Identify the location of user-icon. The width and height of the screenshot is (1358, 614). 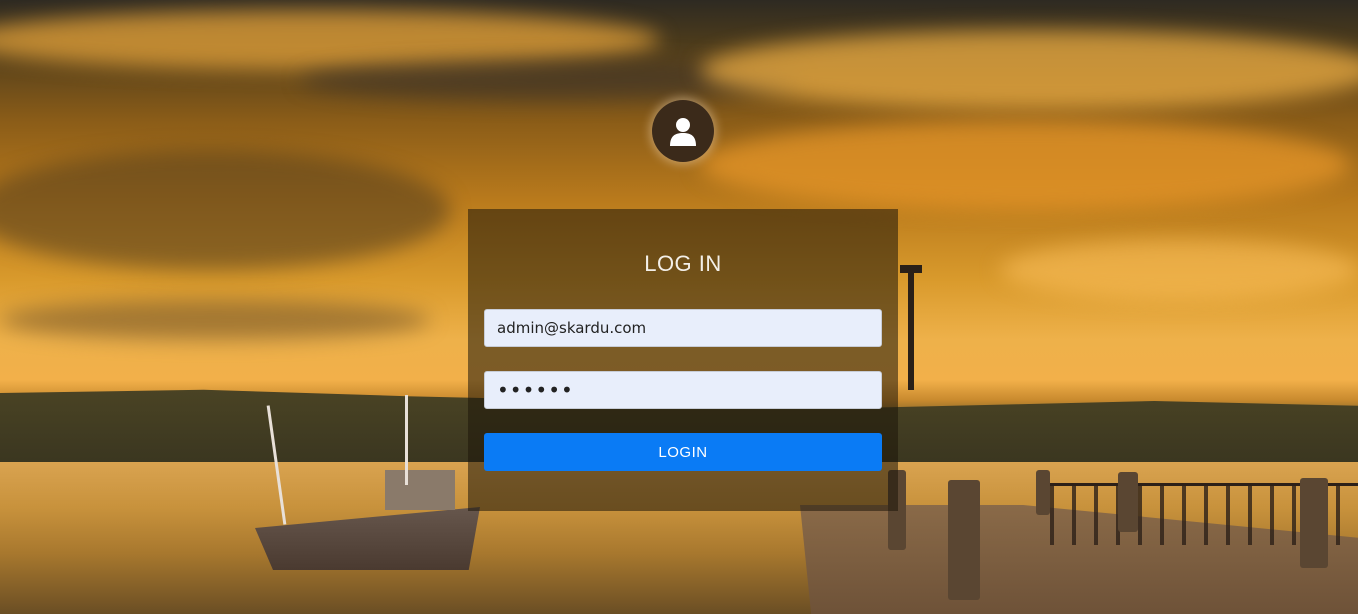
(683, 132).